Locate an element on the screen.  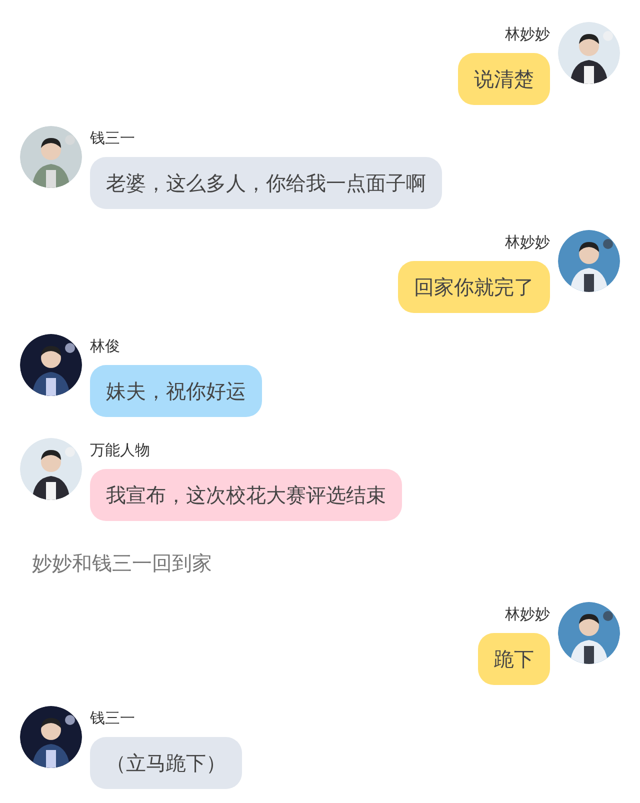
message-bubble: 回家你就完了 is located at coordinates (474, 287).